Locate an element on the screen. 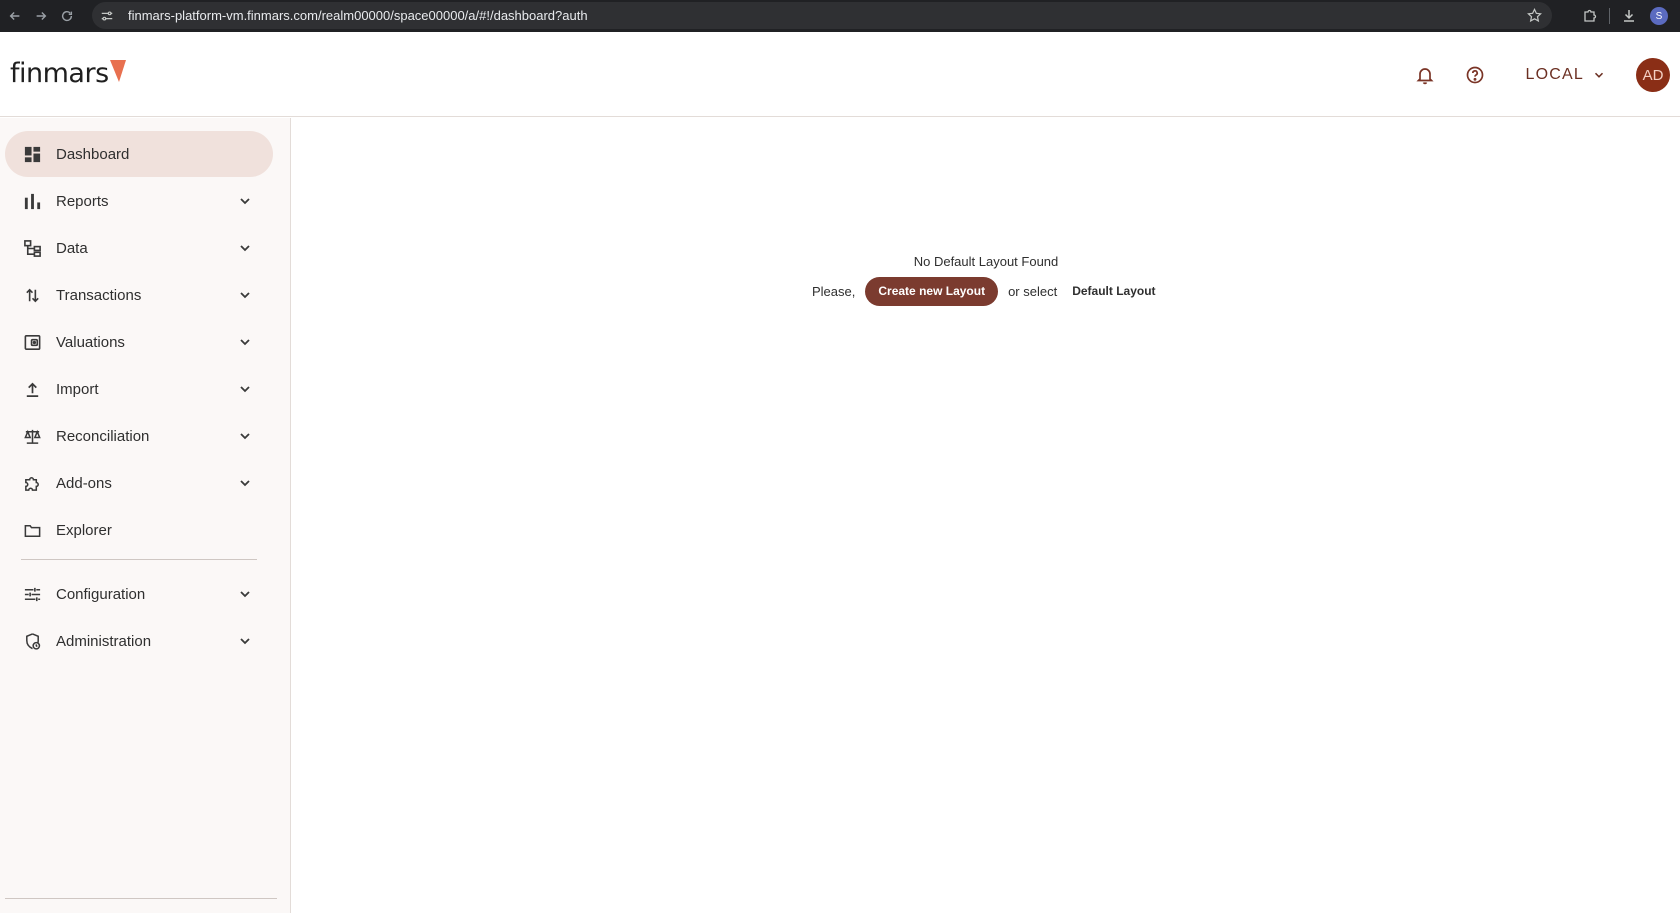  tune-icon is located at coordinates (32, 594).